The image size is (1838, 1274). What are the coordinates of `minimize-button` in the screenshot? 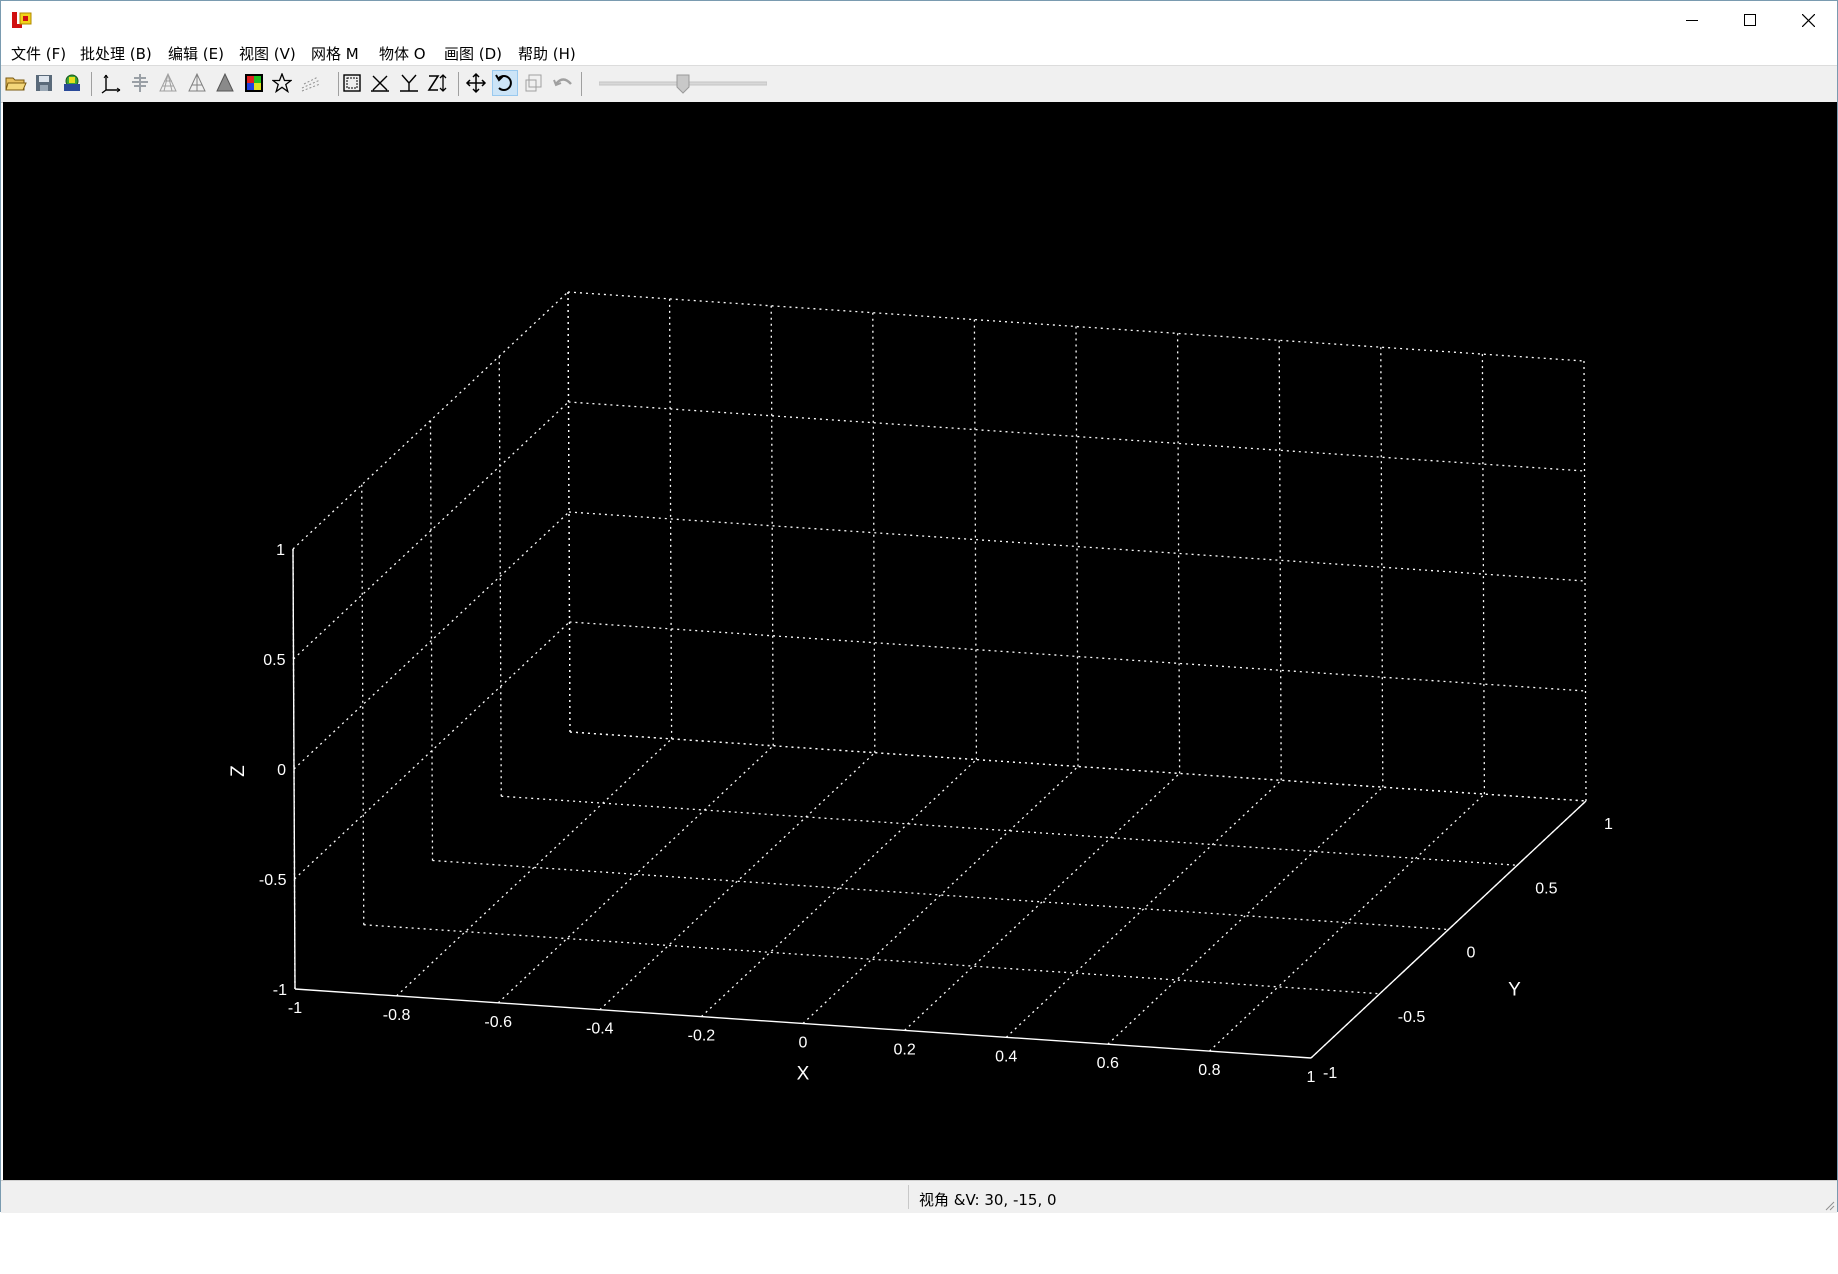 It's located at (1692, 20).